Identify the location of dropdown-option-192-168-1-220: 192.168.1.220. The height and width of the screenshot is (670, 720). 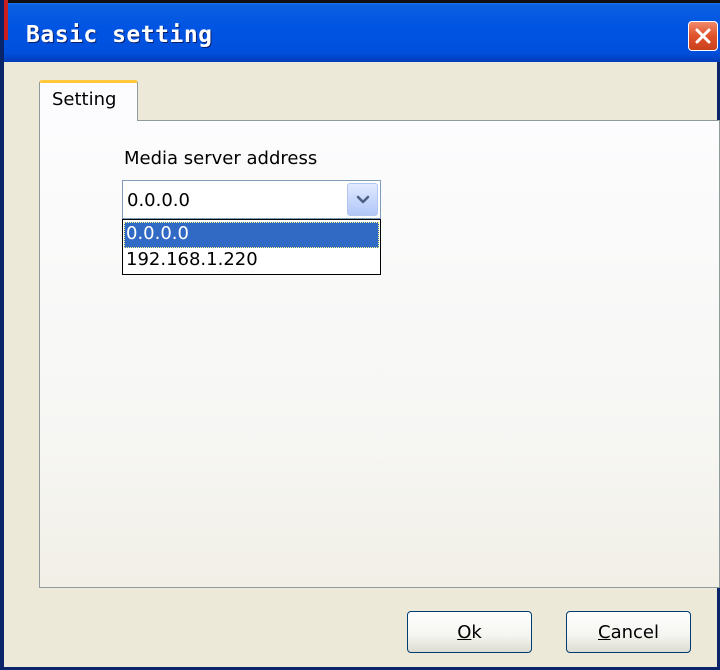
(251, 261).